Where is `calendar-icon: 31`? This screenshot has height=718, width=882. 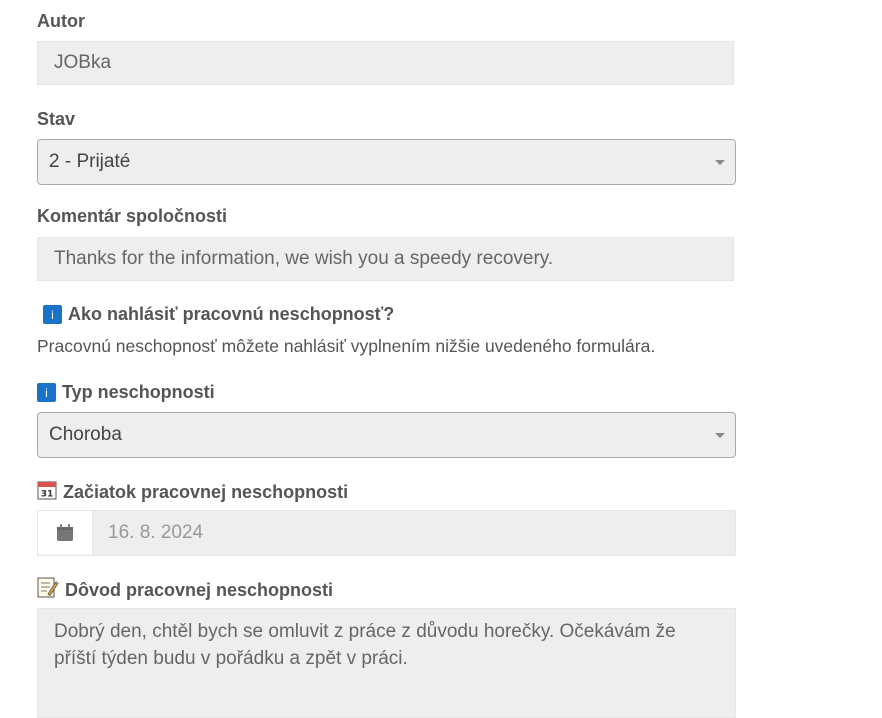
calendar-icon: 31 is located at coordinates (47, 492).